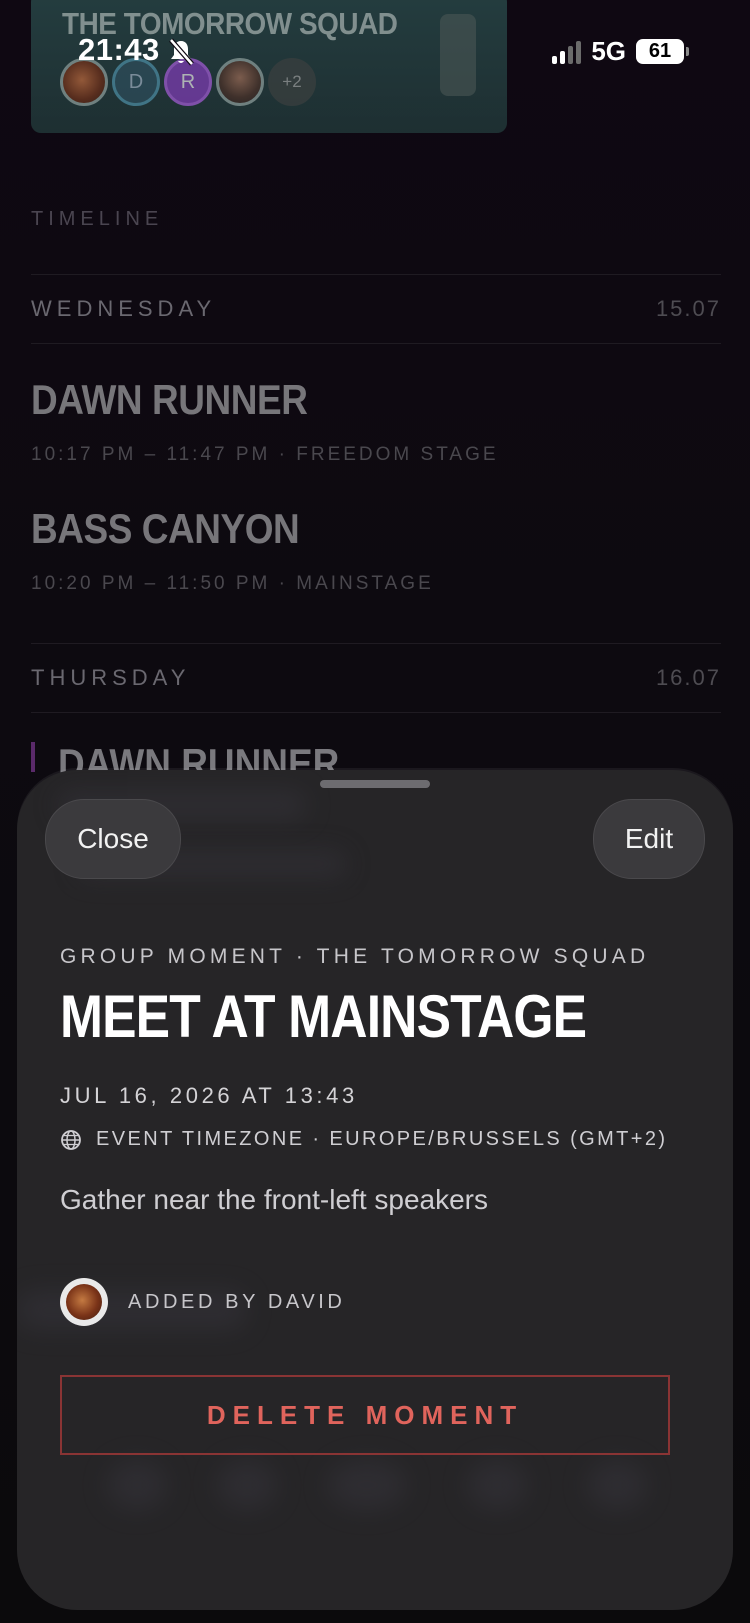 The image size is (750, 1623). I want to click on day-date: 16.07, so click(688, 677).